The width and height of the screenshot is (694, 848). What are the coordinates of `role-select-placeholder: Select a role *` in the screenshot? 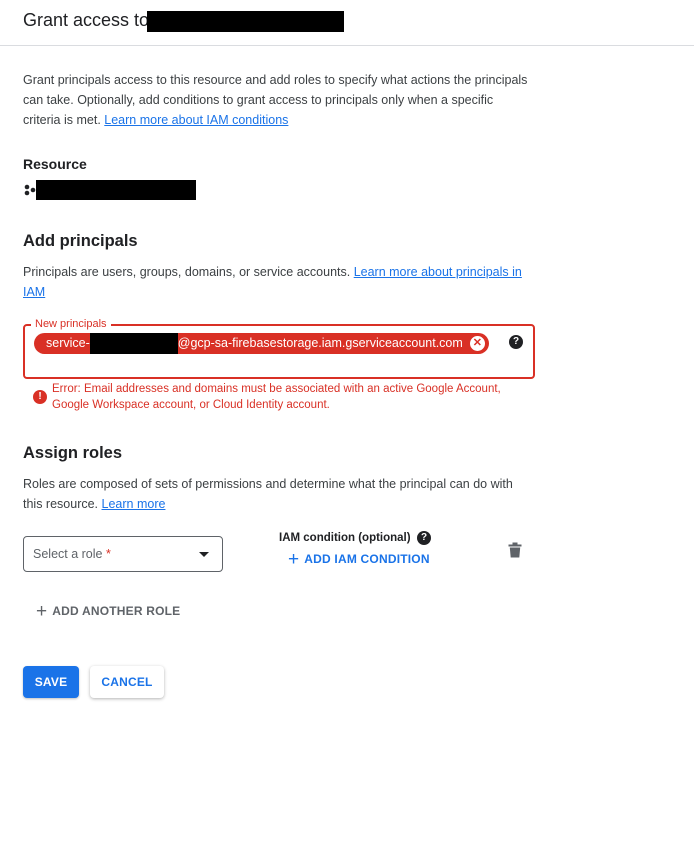 It's located at (72, 554).